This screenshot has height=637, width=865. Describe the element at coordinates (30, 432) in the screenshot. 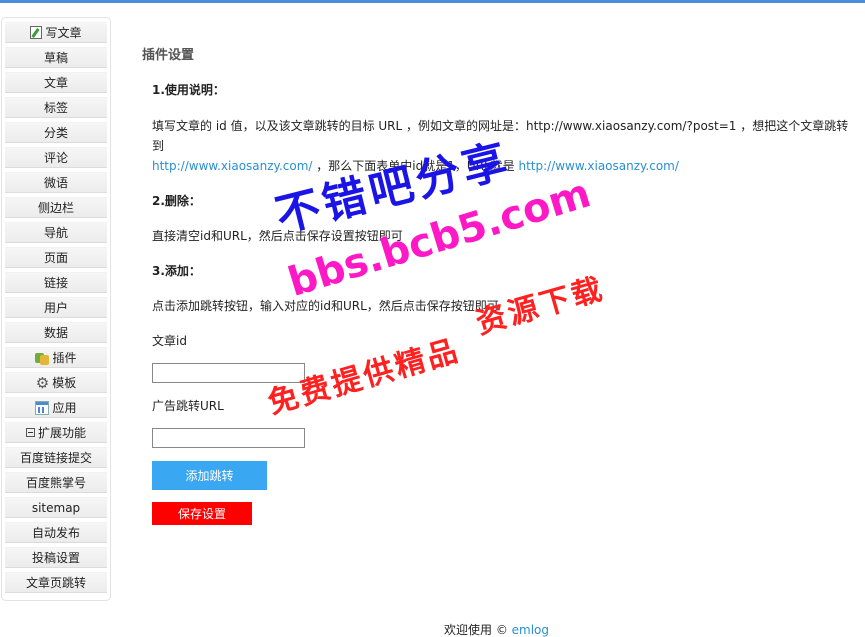

I see `collapse-box-icon` at that location.